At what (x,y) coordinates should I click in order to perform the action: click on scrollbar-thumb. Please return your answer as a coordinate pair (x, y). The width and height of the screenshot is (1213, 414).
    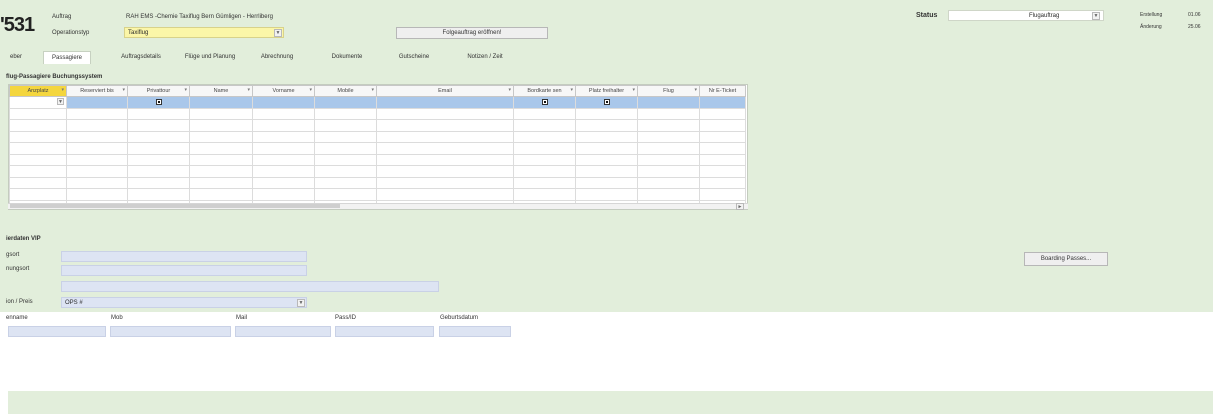
    Looking at the image, I should click on (175, 206).